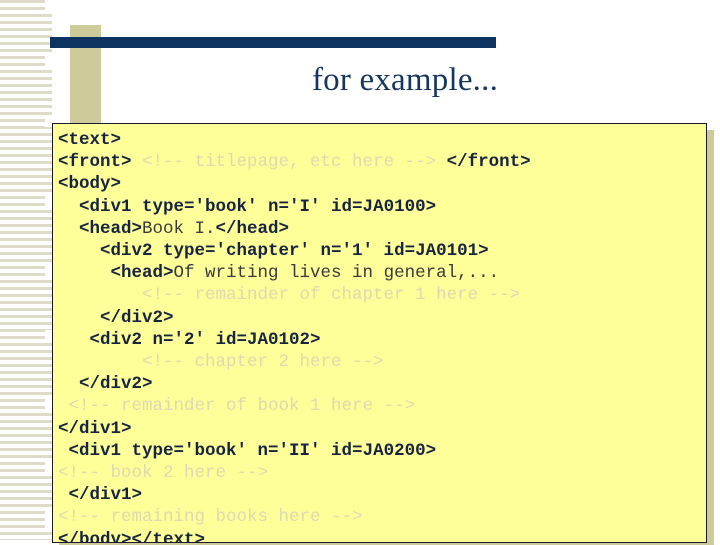 The image size is (720, 545). Describe the element at coordinates (331, 295) in the screenshot. I see `code-token-comment: <!-- remainder of chapter 1 here -->` at that location.